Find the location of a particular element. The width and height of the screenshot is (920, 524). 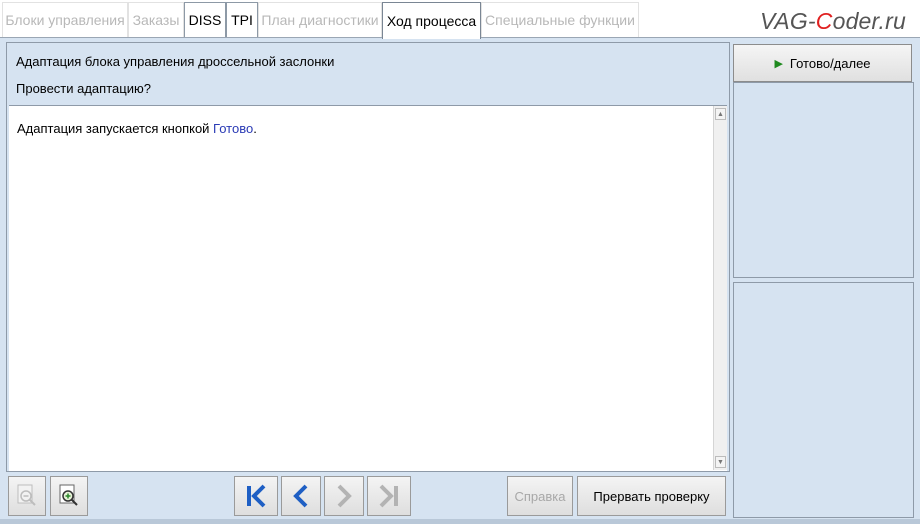

tab-diagnostic-plan: План диагностики is located at coordinates (320, 19).